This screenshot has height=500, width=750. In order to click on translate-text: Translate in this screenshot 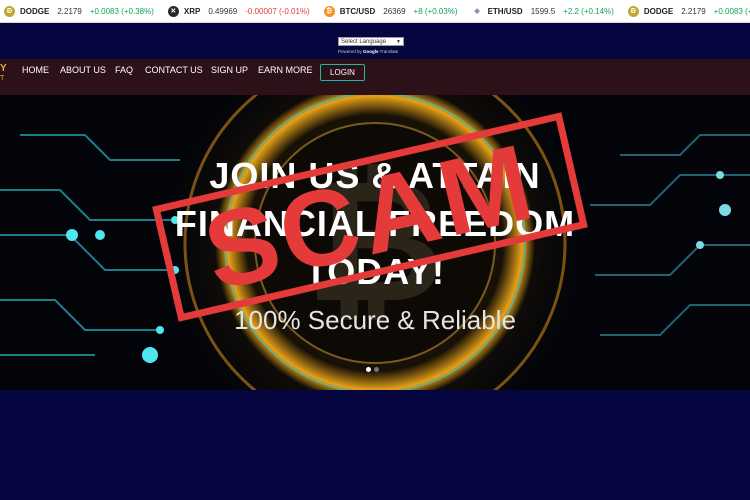, I will do `click(388, 51)`.